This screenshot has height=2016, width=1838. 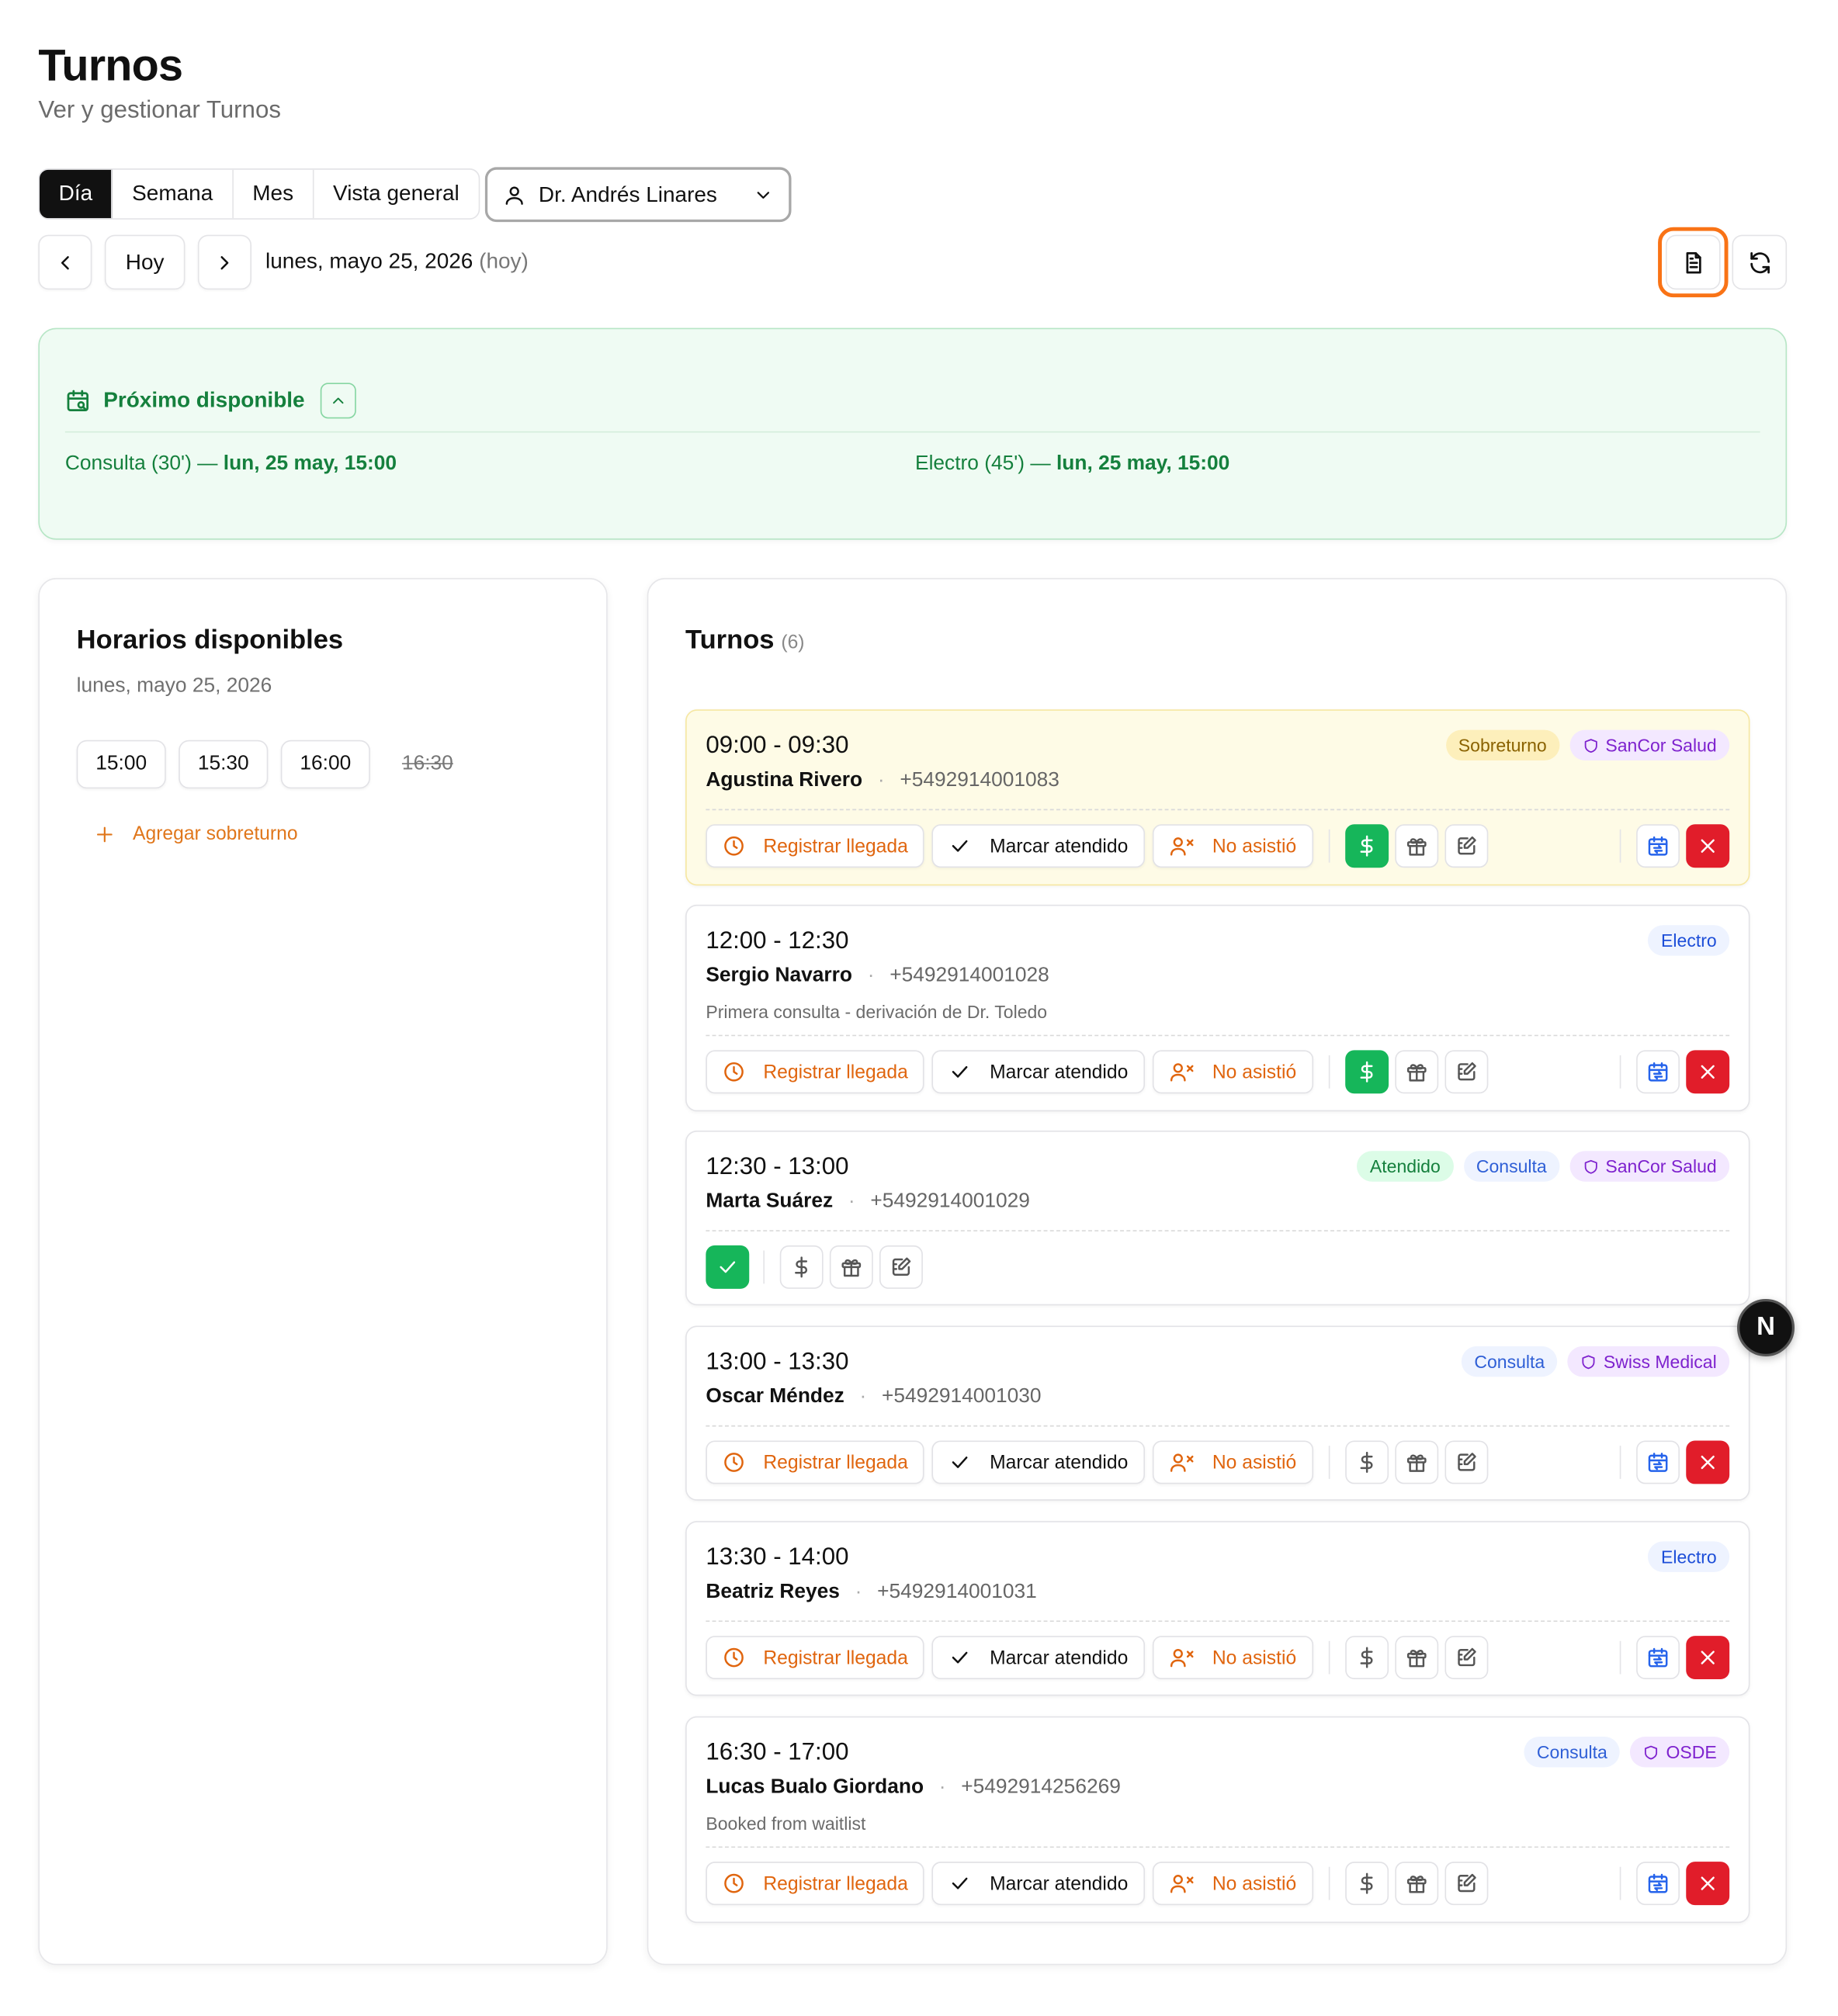 What do you see at coordinates (224, 765) in the screenshot?
I see `time-slot-button: 15:30` at bounding box center [224, 765].